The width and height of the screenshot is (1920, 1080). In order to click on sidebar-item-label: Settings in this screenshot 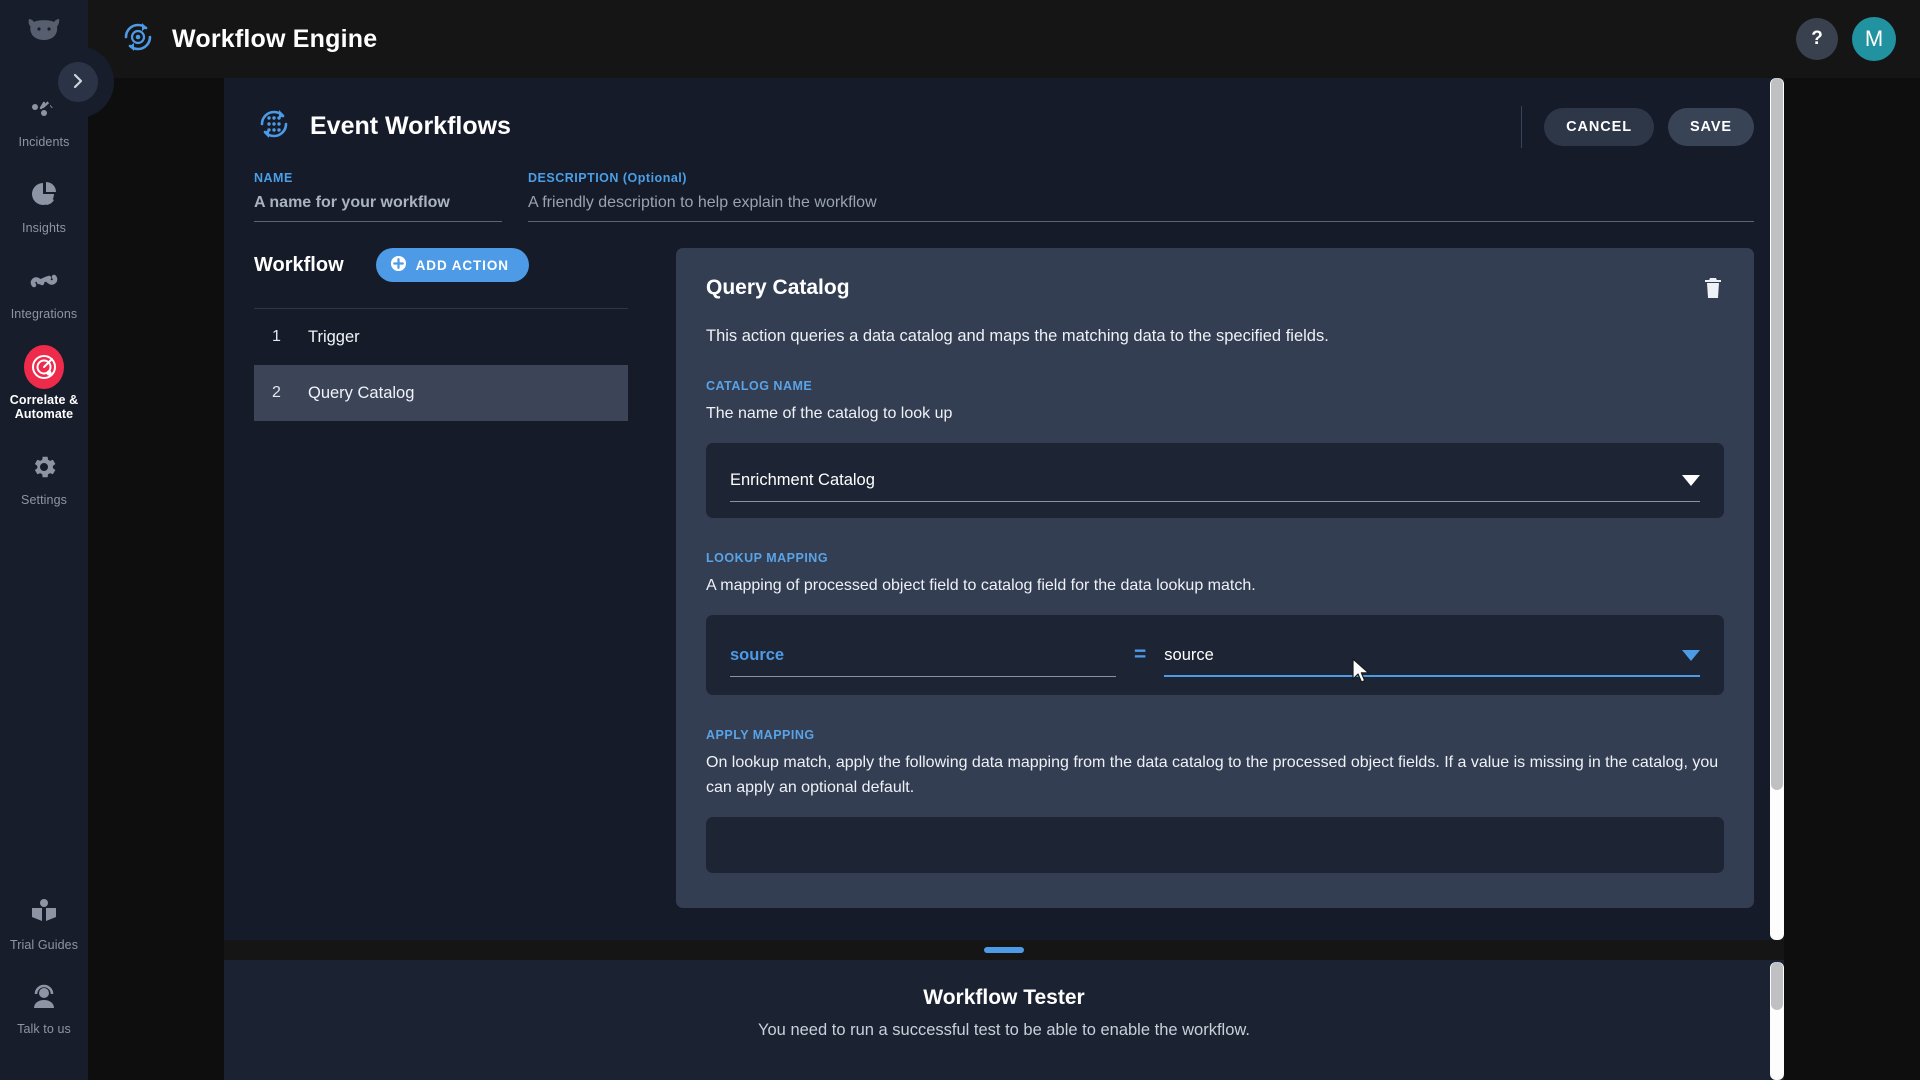, I will do `click(44, 500)`.